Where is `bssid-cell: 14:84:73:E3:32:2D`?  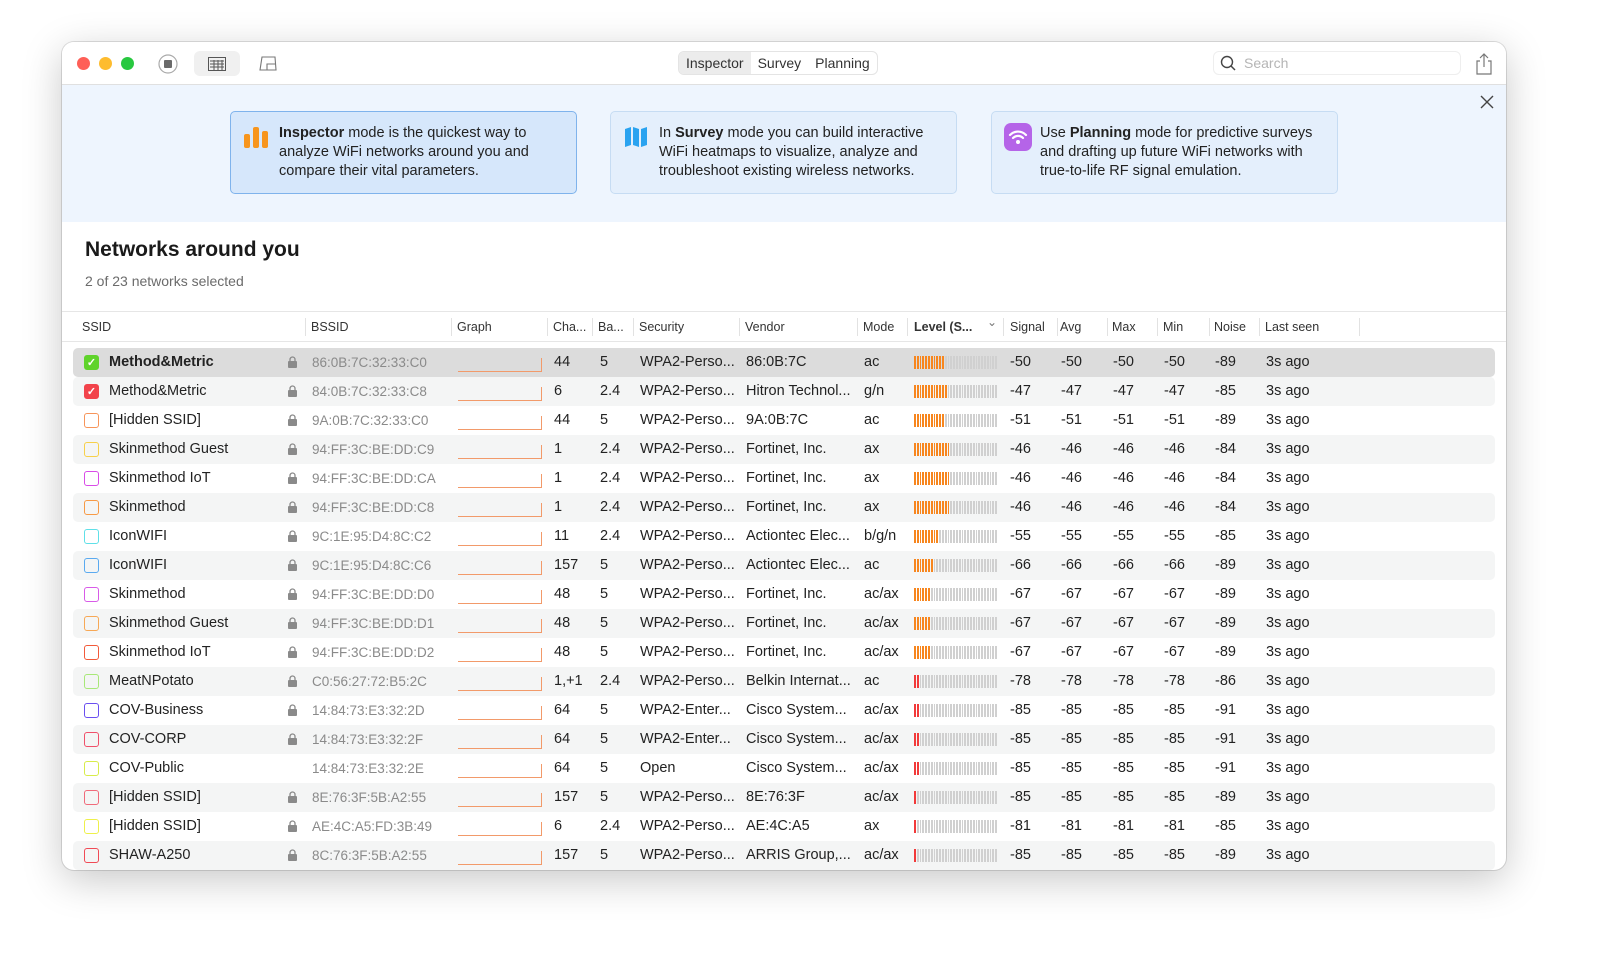
bssid-cell: 14:84:73:E3:32:2D is located at coordinates (368, 710).